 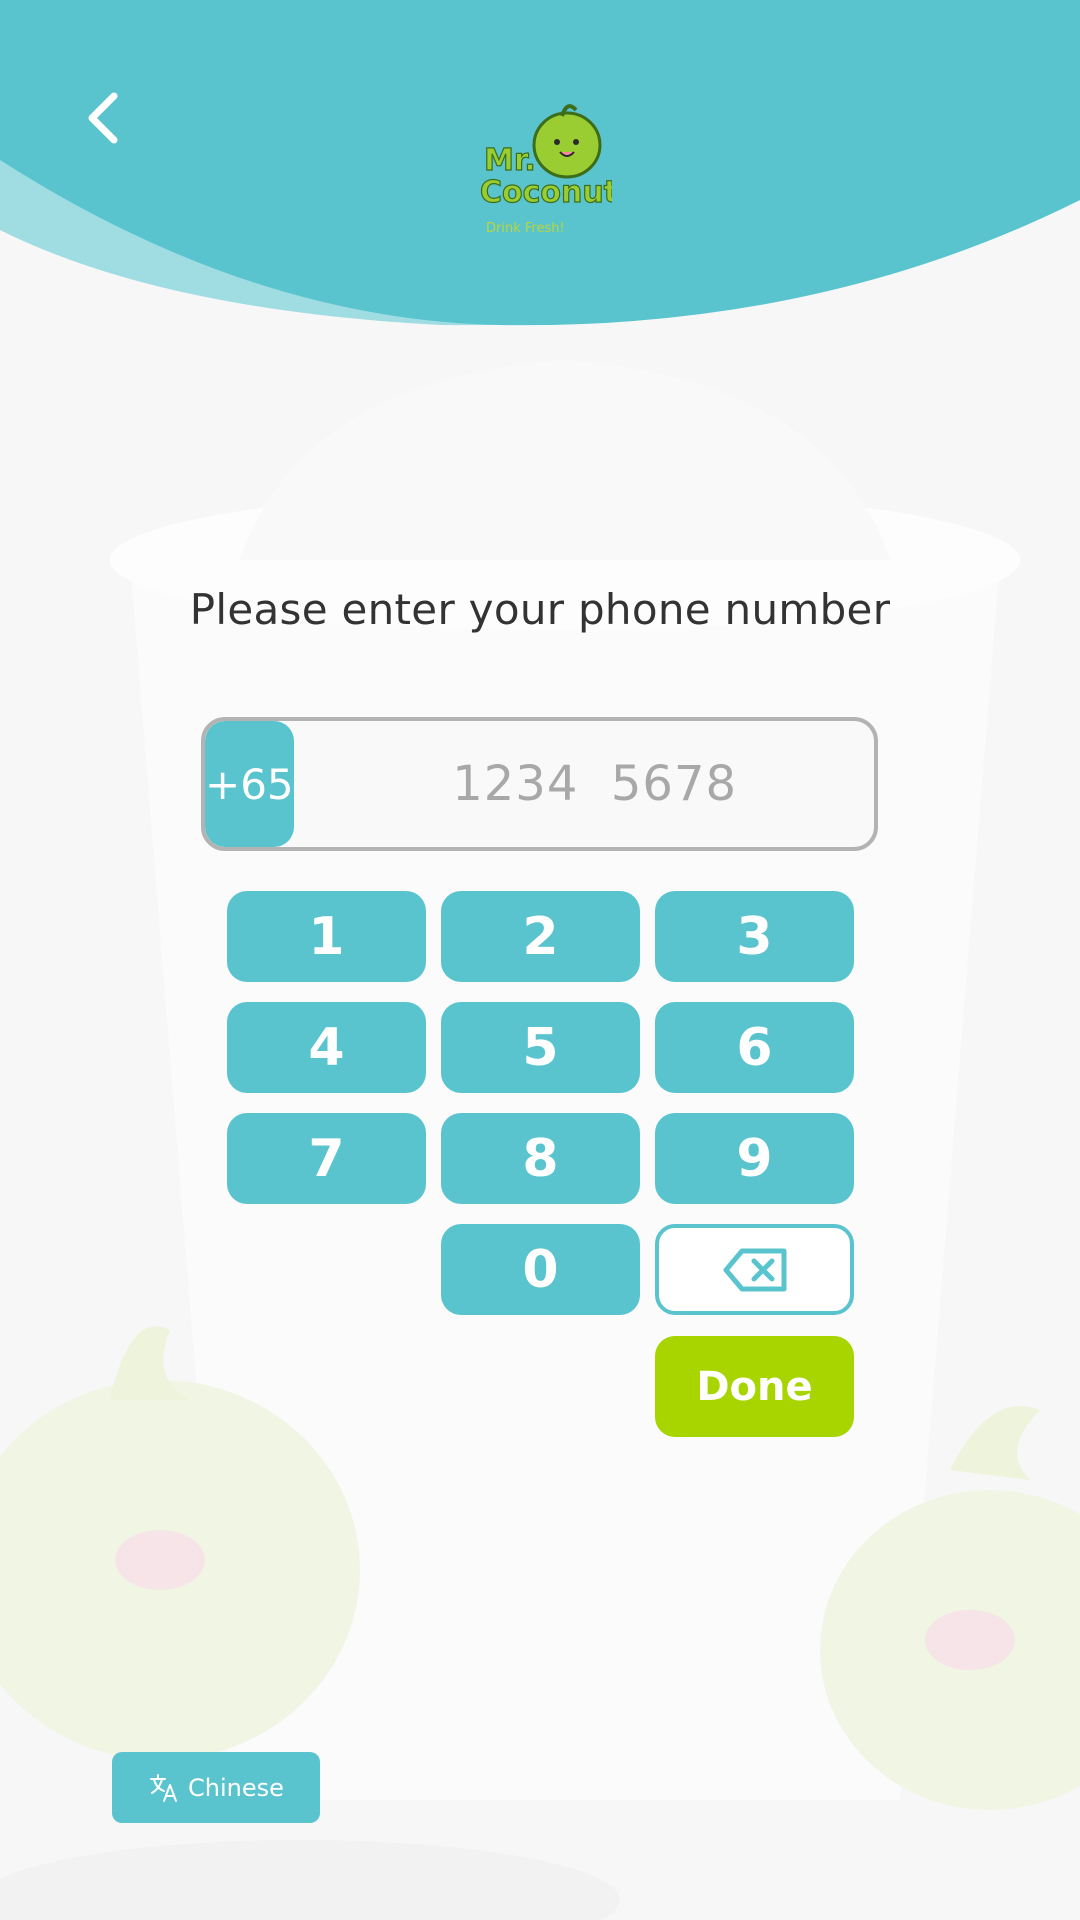 I want to click on key-6: 6, so click(x=754, y=1047).